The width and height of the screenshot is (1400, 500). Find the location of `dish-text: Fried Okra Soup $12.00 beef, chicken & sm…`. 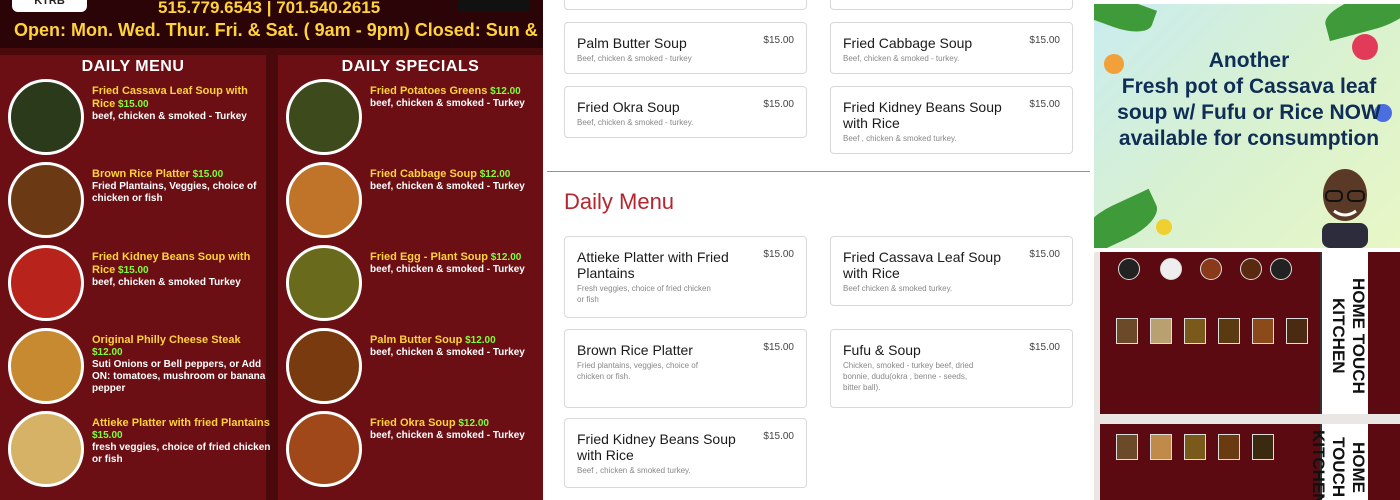

dish-text: Fried Okra Soup $12.00 beef, chicken & sm… is located at coordinates (456, 429).